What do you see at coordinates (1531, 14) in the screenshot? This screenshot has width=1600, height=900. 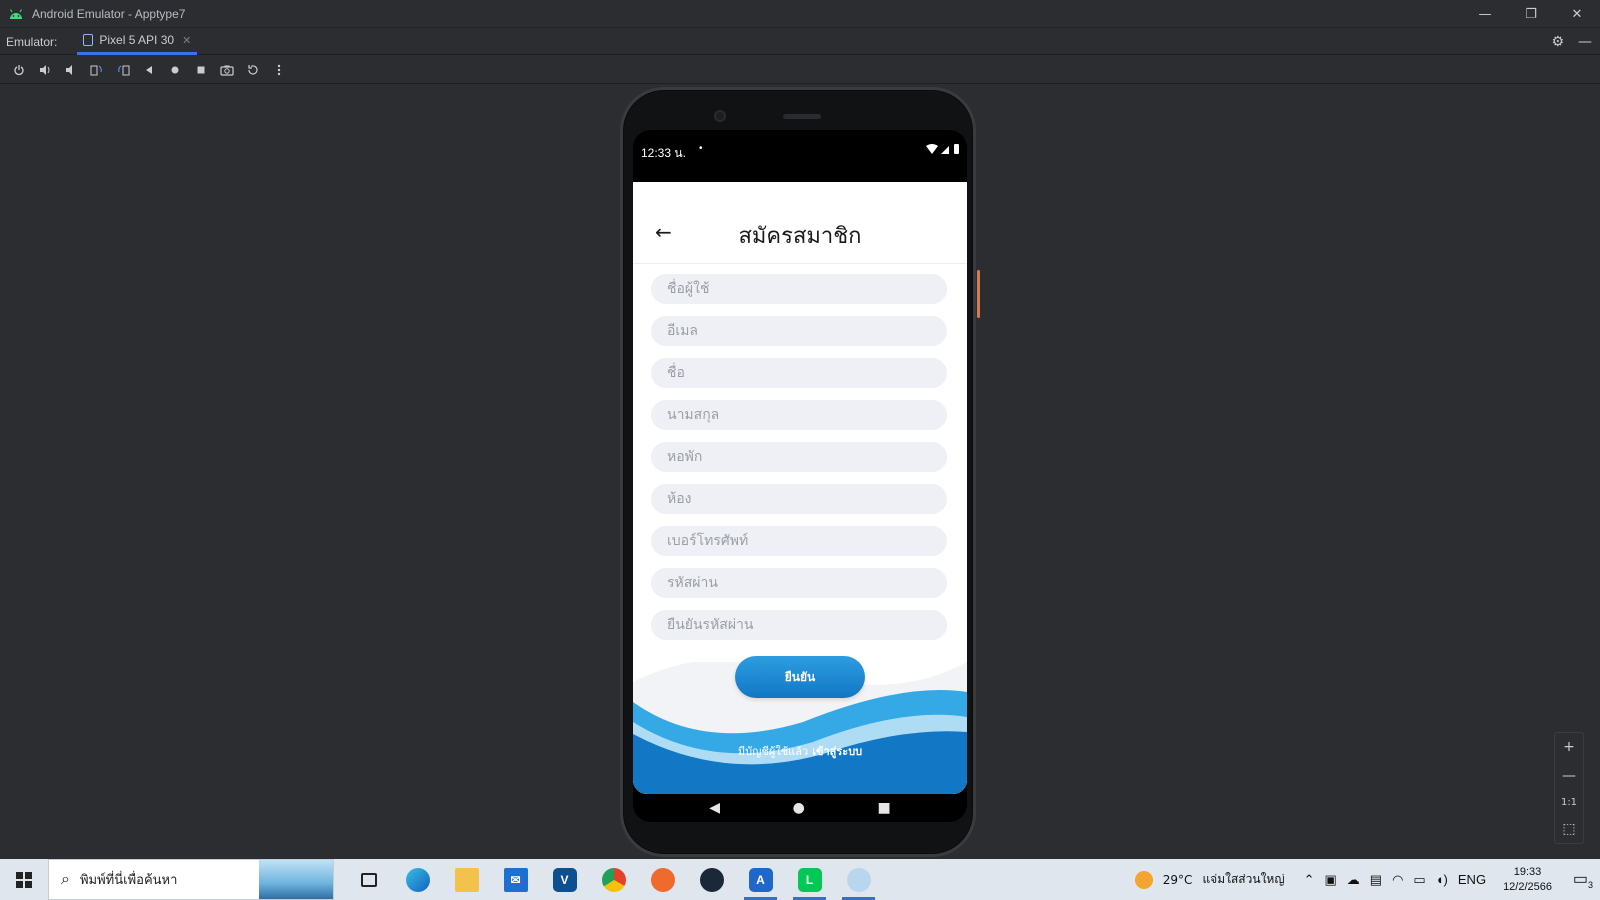 I see `restore-button: ❐` at bounding box center [1531, 14].